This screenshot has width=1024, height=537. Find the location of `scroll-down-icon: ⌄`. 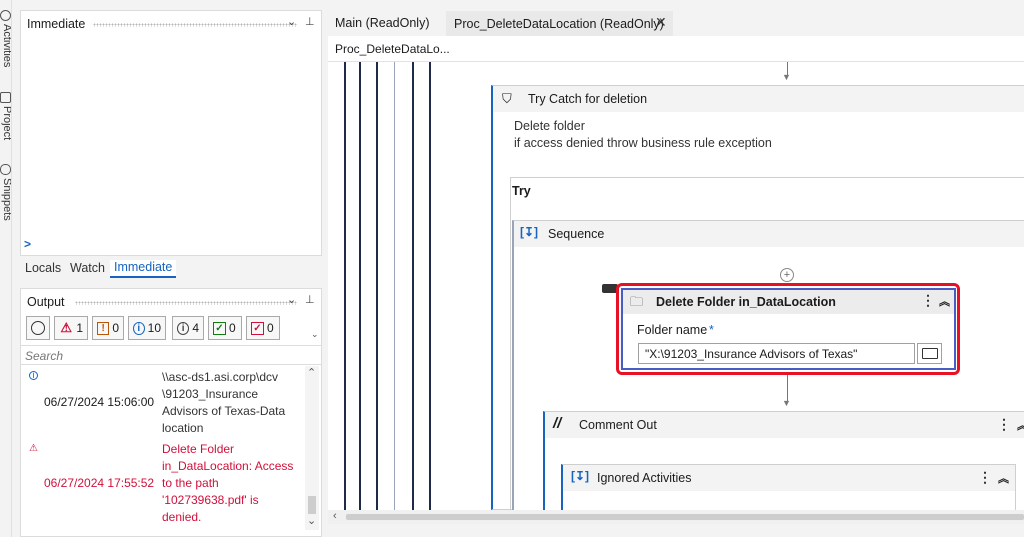

scroll-down-icon: ⌄ is located at coordinates (311, 520).